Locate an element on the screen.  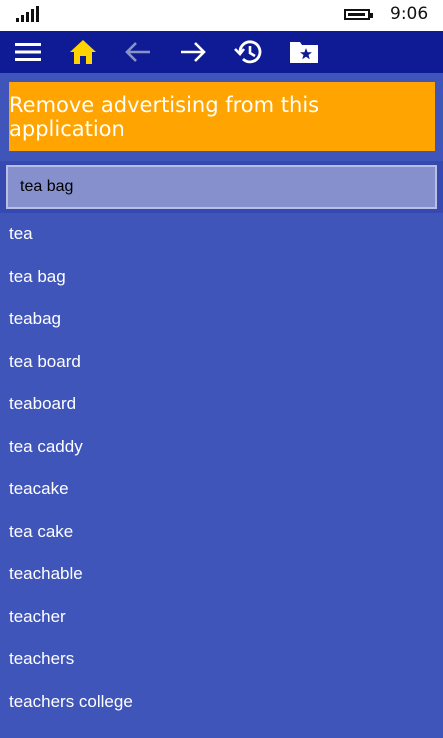
search-bar is located at coordinates (221, 187).